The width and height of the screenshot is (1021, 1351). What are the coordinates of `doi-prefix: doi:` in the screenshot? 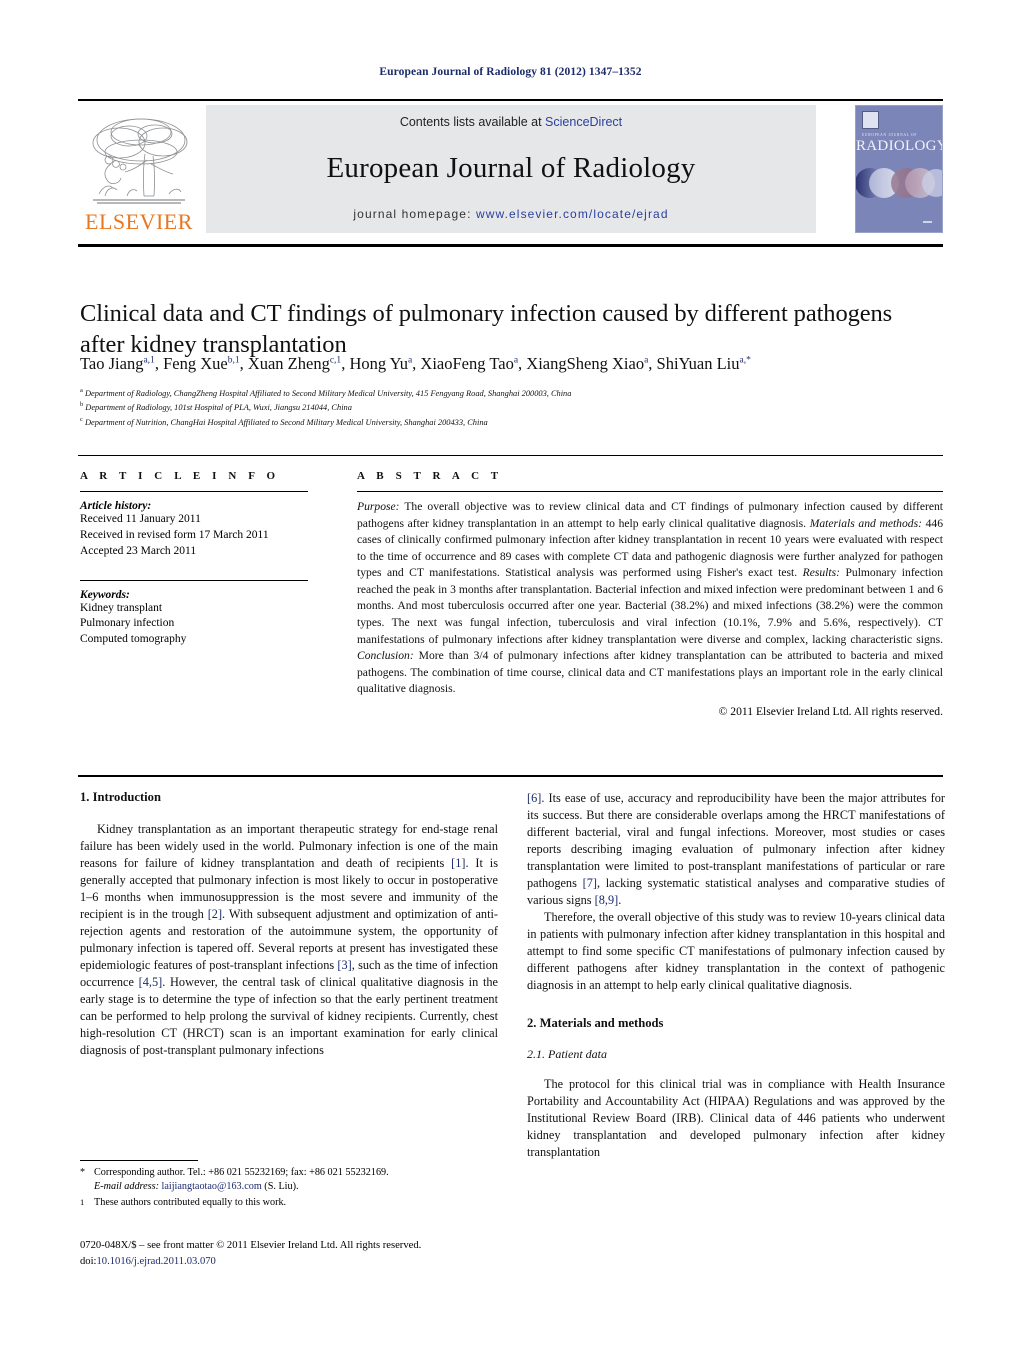 It's located at (88, 1261).